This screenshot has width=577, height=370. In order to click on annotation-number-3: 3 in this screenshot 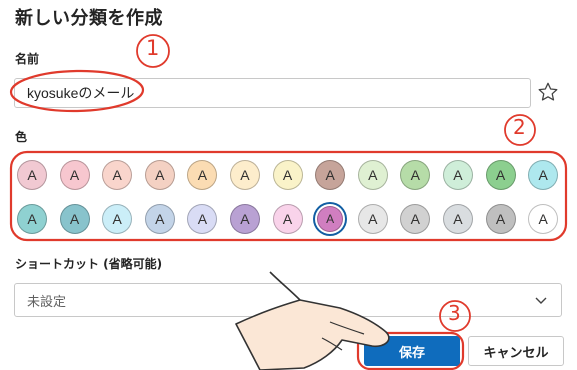, I will do `click(454, 313)`.